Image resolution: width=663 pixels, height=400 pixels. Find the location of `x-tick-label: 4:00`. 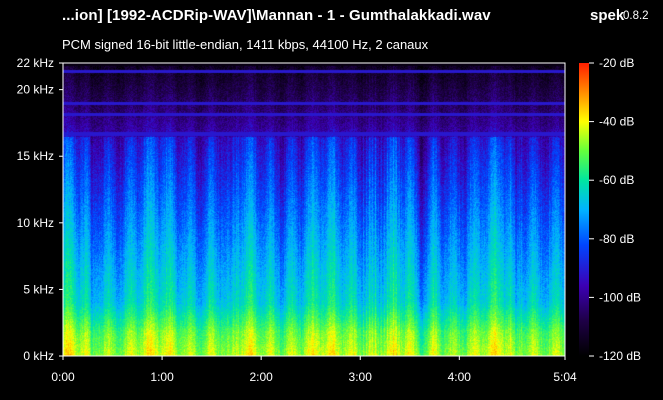

x-tick-label: 4:00 is located at coordinates (460, 377).